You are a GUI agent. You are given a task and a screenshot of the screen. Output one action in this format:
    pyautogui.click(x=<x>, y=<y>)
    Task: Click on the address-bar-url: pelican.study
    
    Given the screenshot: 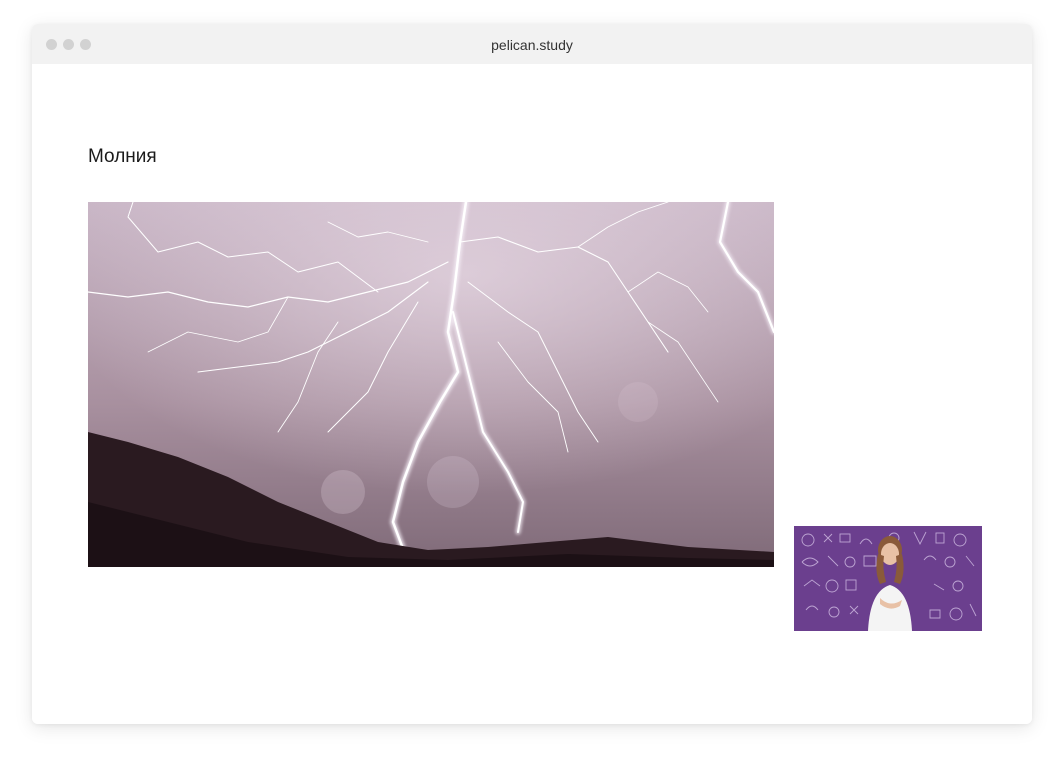 What is the action you would take?
    pyautogui.click(x=532, y=44)
    